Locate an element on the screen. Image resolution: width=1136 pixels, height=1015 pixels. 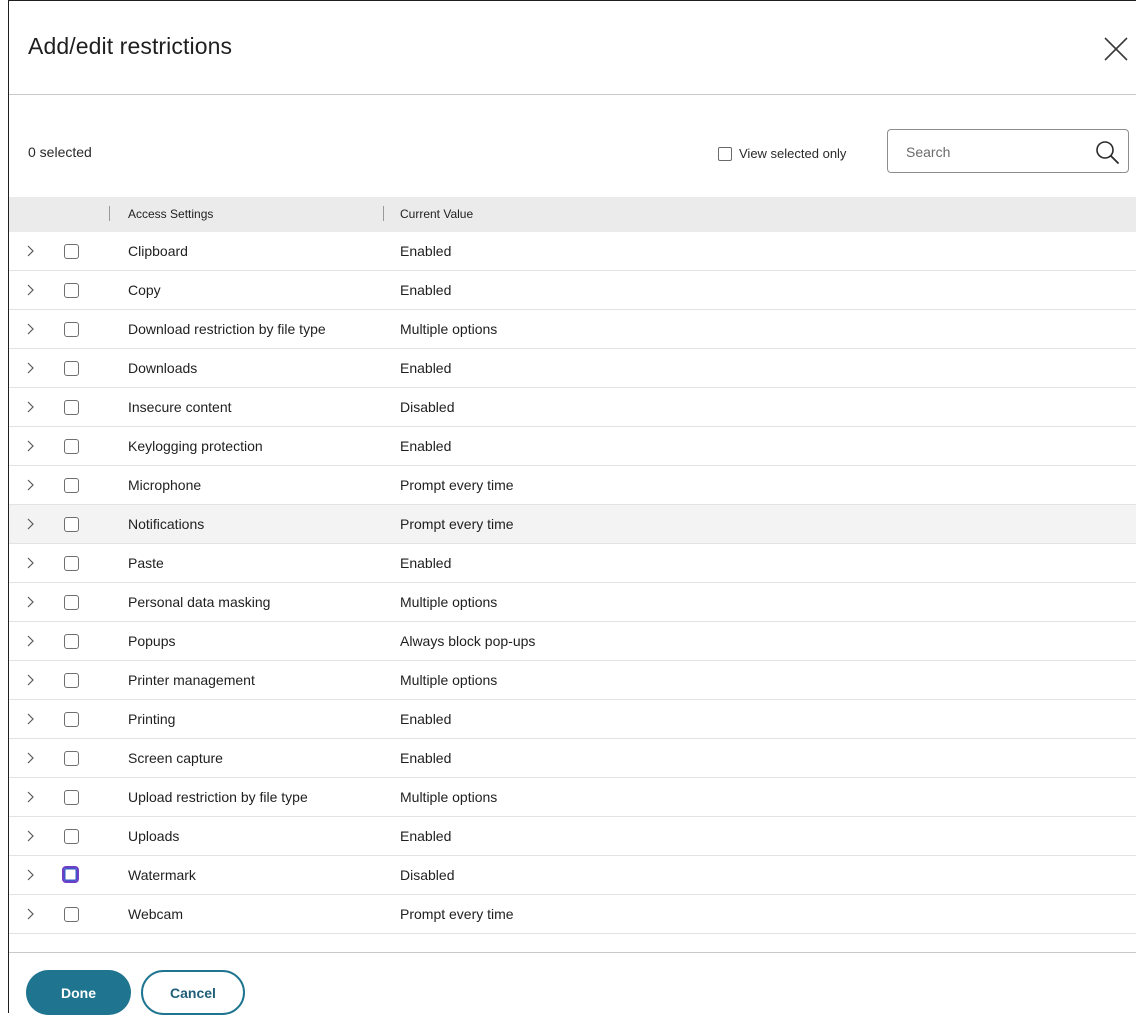
table-row: Personal data masking Multiple options is located at coordinates (572, 602).